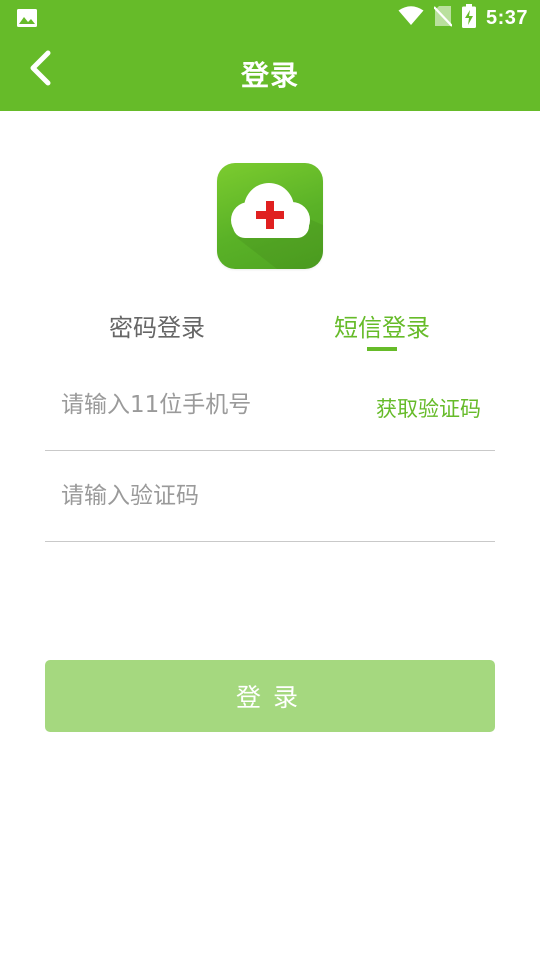  What do you see at coordinates (411, 18) in the screenshot?
I see `wifi-icon` at bounding box center [411, 18].